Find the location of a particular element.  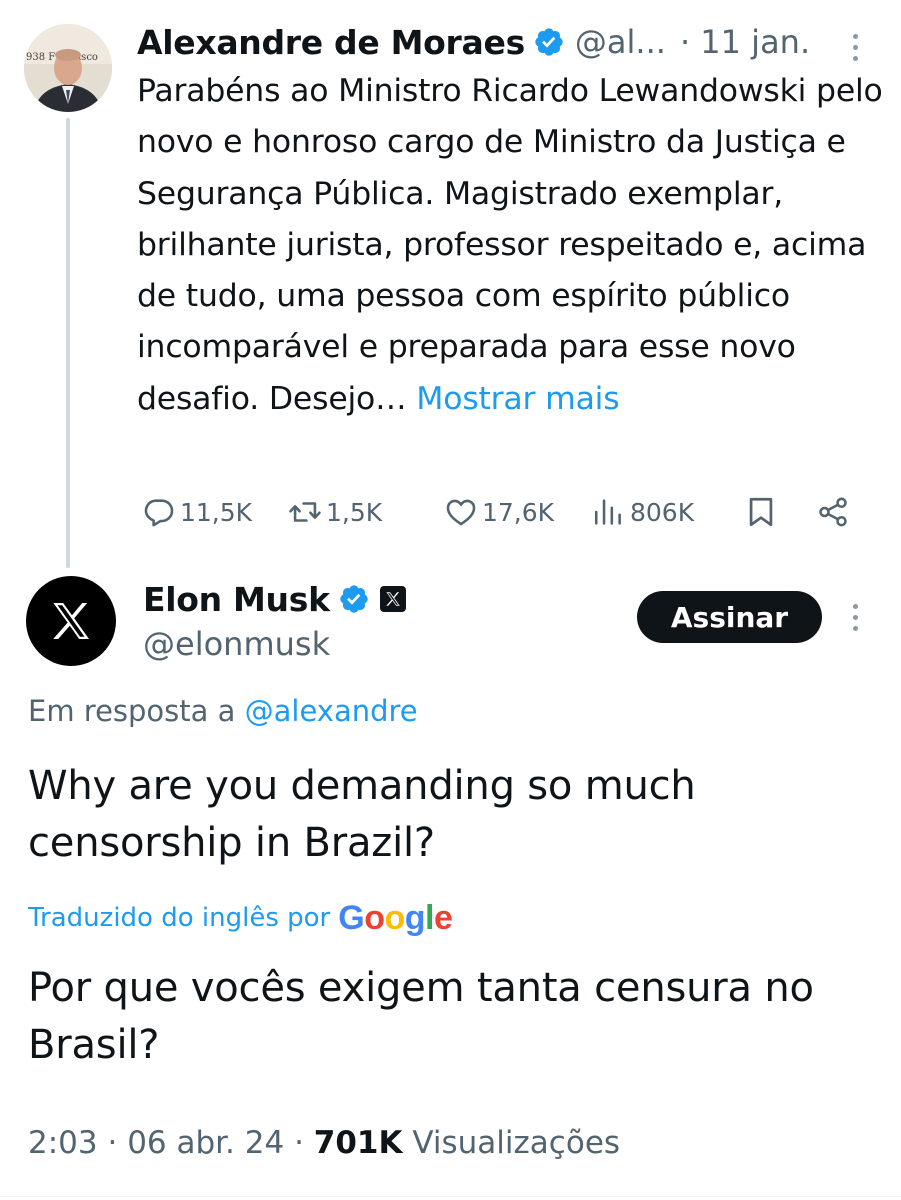

views-icon is located at coordinates (607, 512).